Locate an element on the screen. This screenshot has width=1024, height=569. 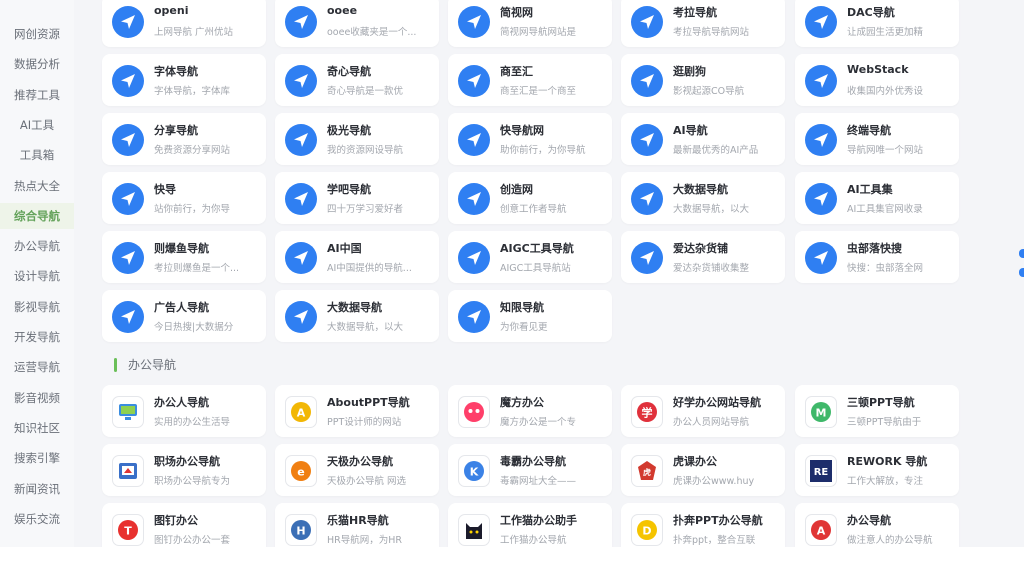
sidebar-item: 知识社区 is located at coordinates (37, 428).